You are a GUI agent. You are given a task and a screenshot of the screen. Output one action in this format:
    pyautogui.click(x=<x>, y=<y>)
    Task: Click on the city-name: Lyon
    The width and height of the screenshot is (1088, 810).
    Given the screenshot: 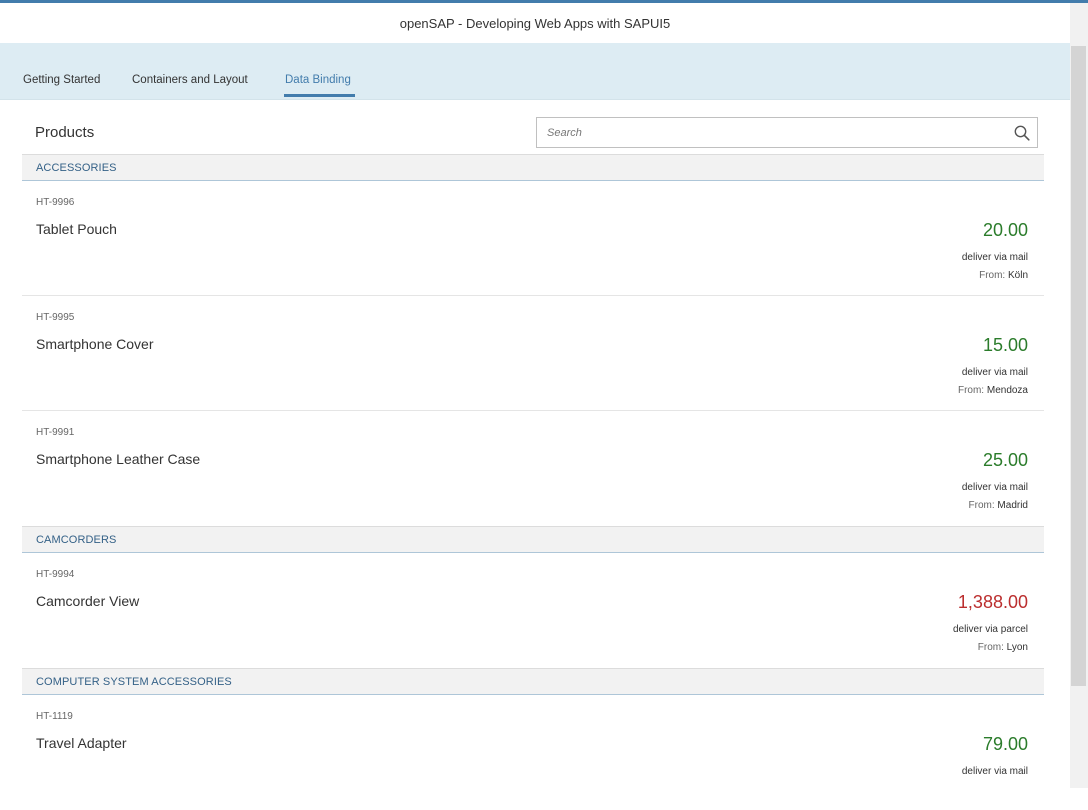 What is the action you would take?
    pyautogui.click(x=1017, y=647)
    